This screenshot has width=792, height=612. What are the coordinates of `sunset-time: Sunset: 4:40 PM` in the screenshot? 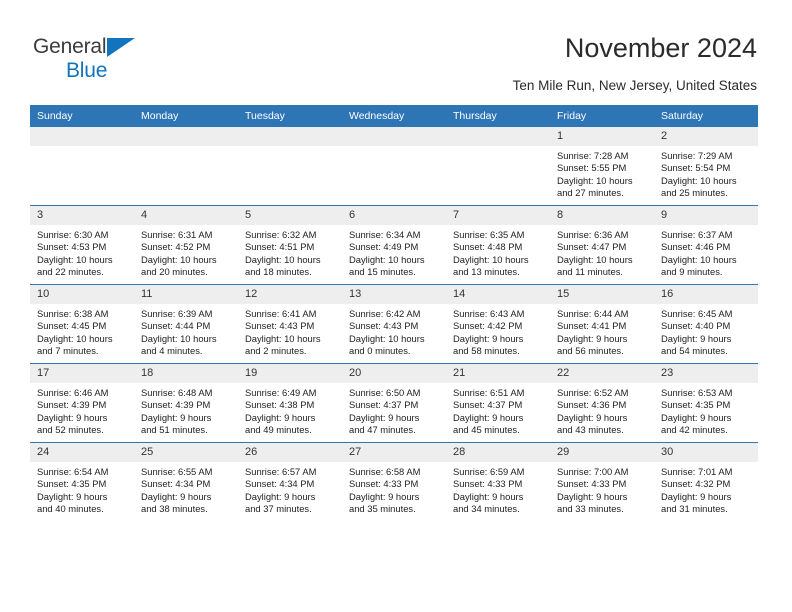 It's located at (696, 326).